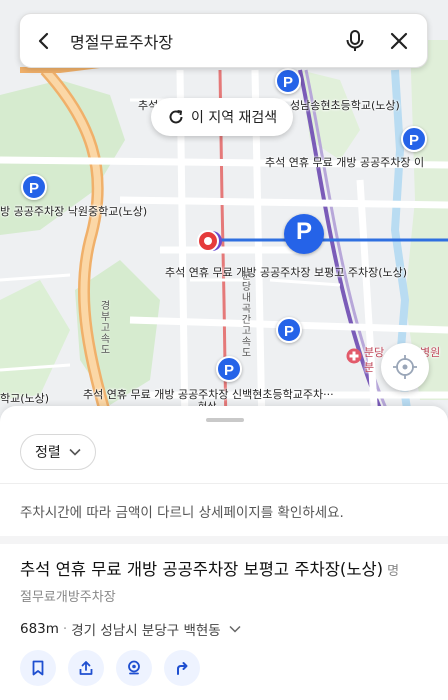  Describe the element at coordinates (244, 314) in the screenshot. I see `map-label: 분당내곡간고속도` at that location.